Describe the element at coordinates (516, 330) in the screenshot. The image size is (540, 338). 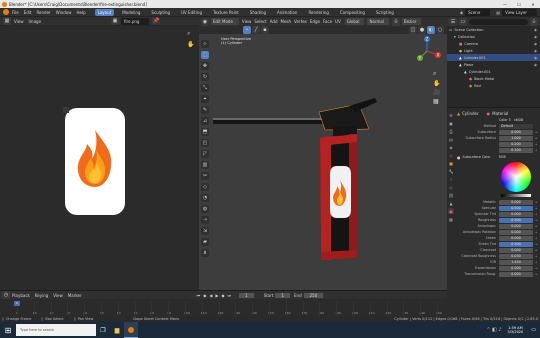
I see `clock: 1:59 AM 5/3/2020` at that location.